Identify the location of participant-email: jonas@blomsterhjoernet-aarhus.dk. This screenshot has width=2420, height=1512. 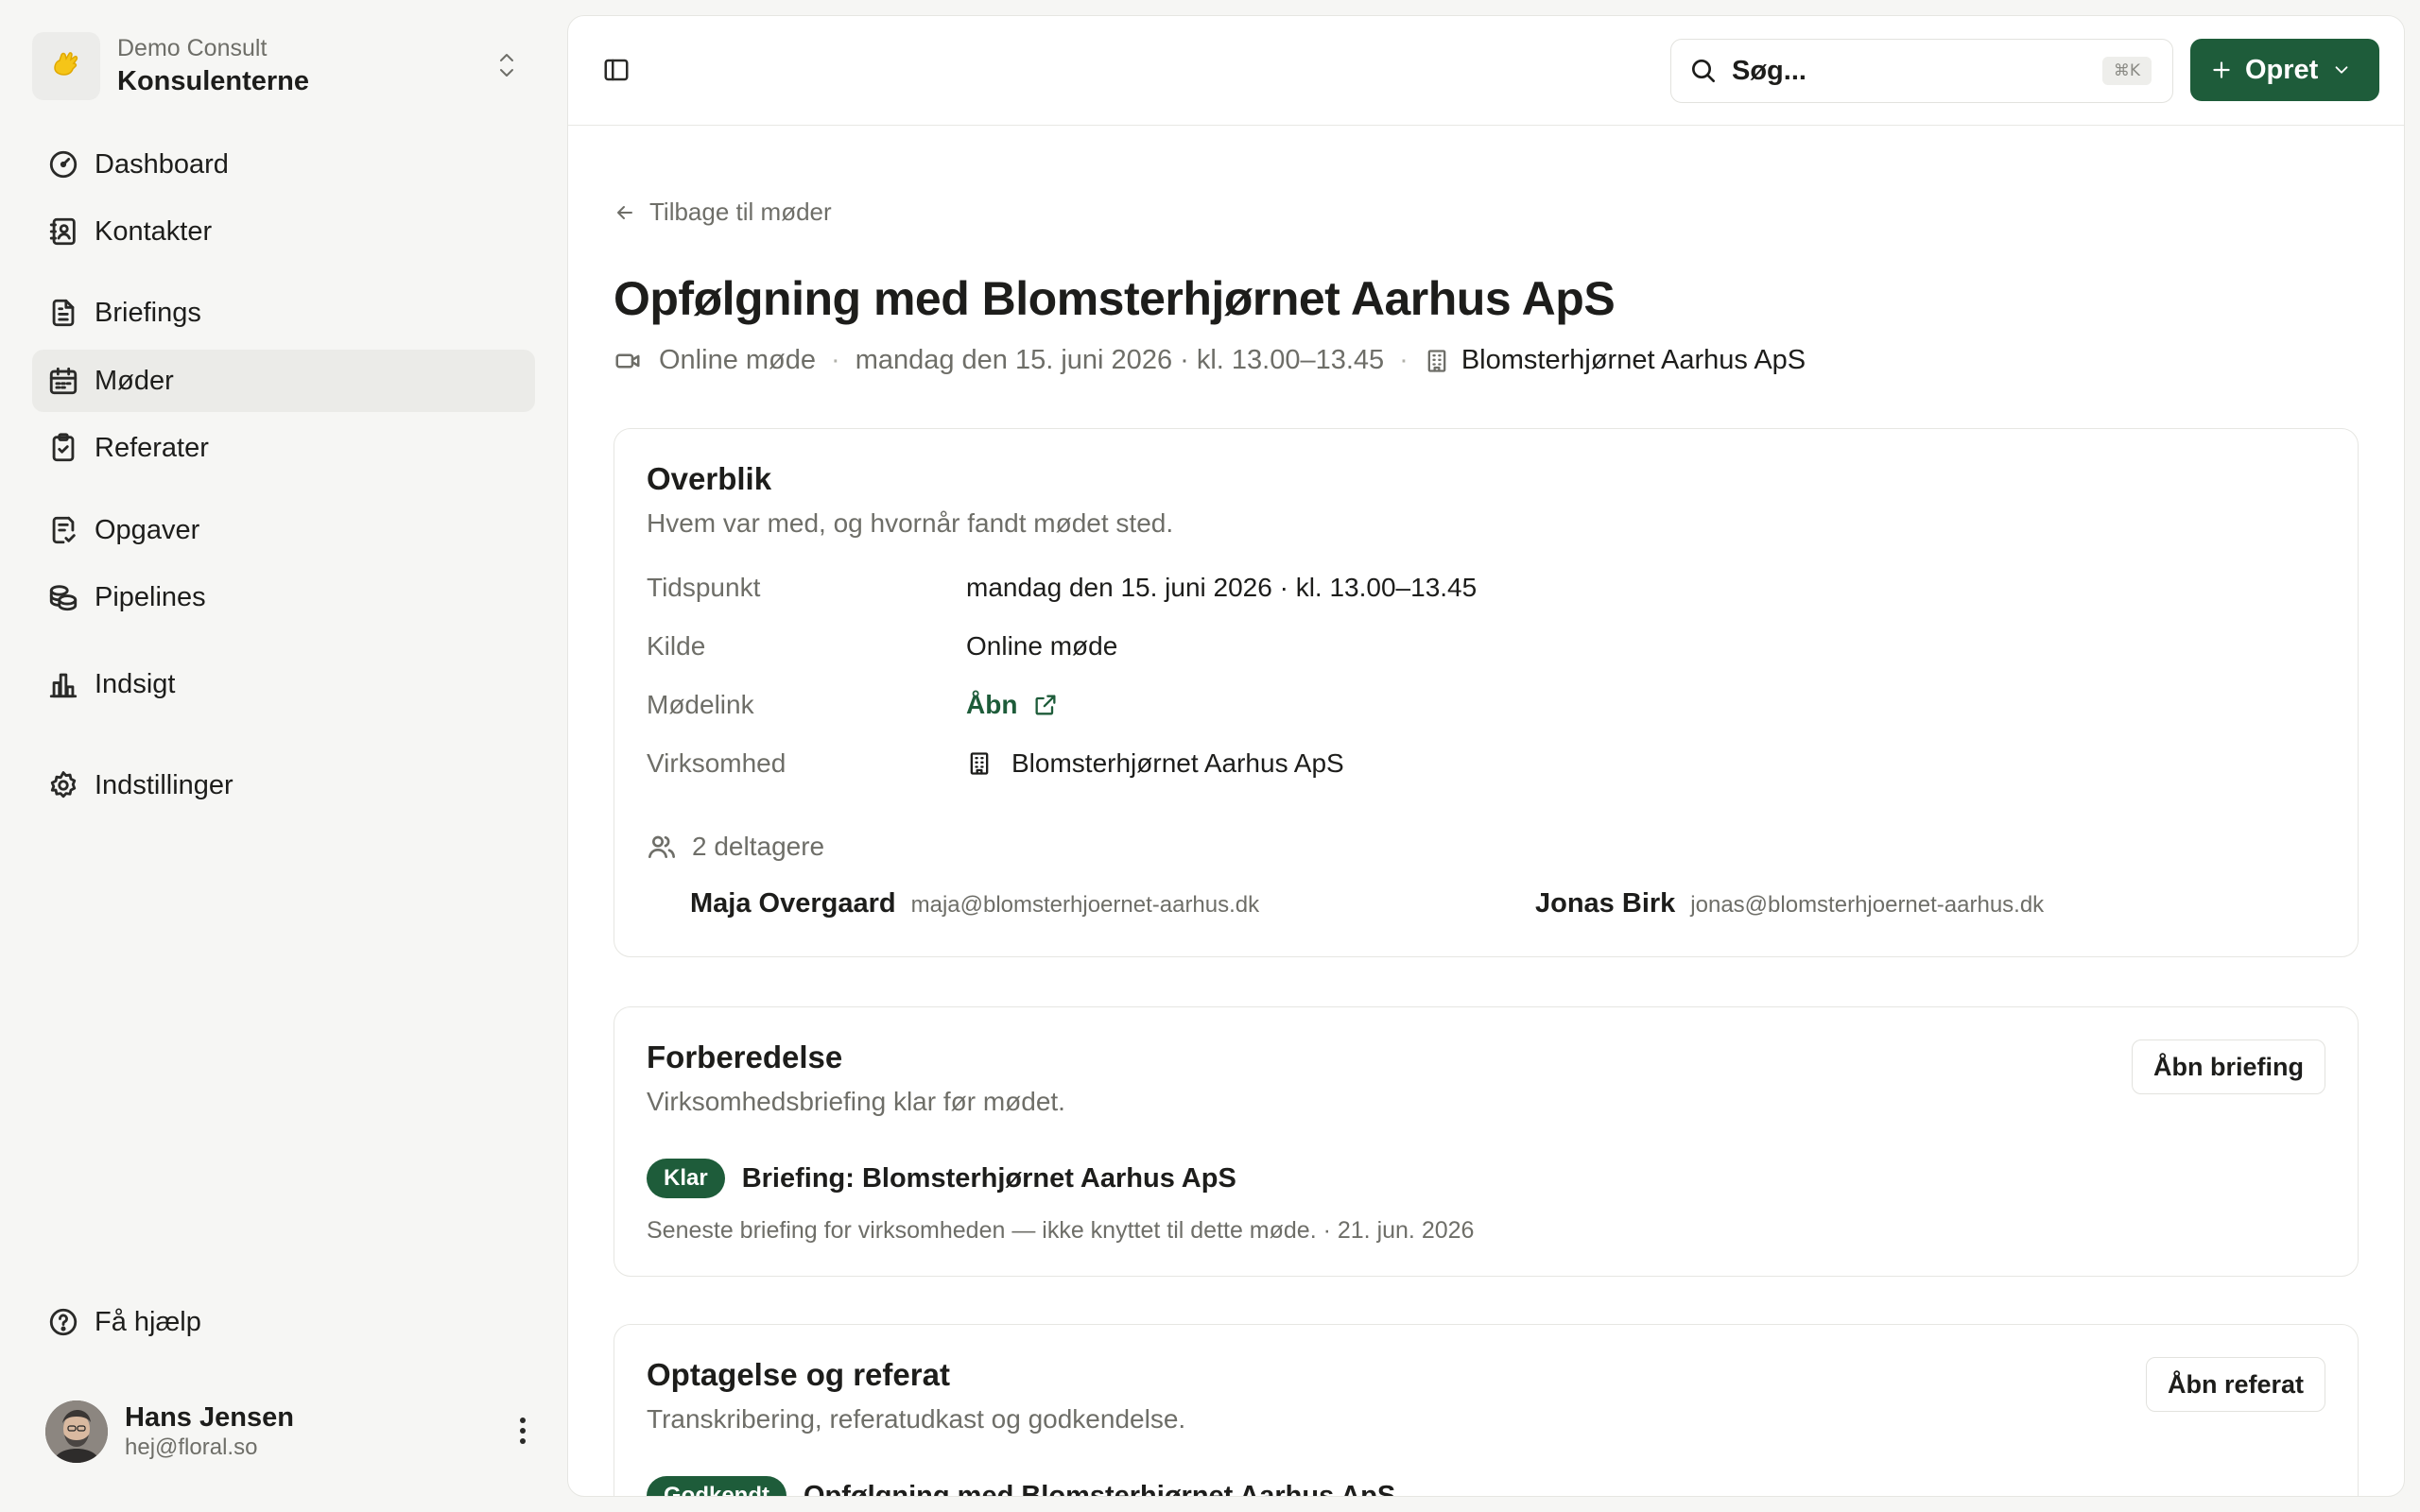
(1867, 905).